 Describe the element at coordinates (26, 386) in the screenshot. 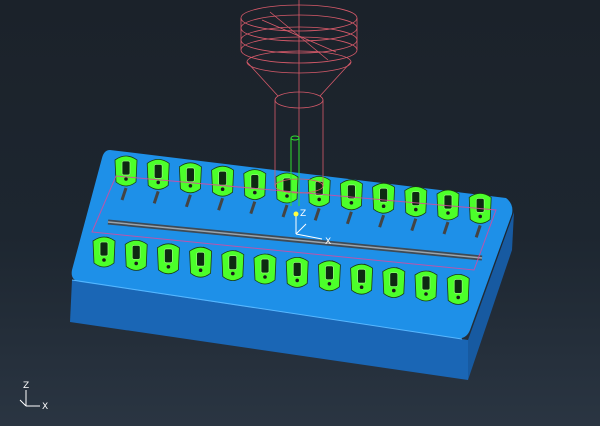

I see `triad-z-label: Z` at that location.